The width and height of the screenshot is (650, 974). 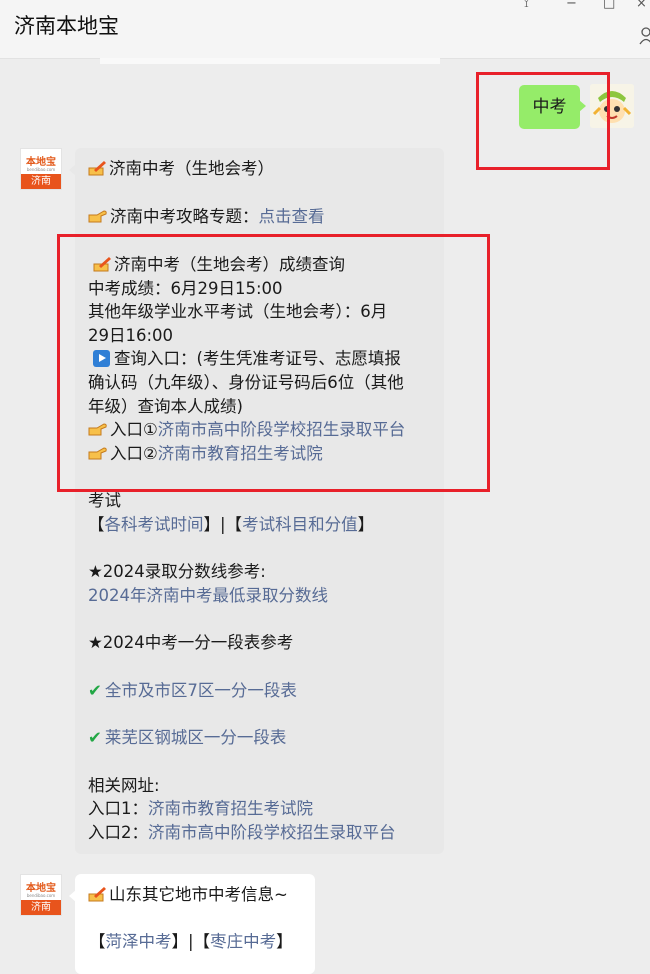 What do you see at coordinates (104, 500) in the screenshot?
I see `reply-line: 考试` at bounding box center [104, 500].